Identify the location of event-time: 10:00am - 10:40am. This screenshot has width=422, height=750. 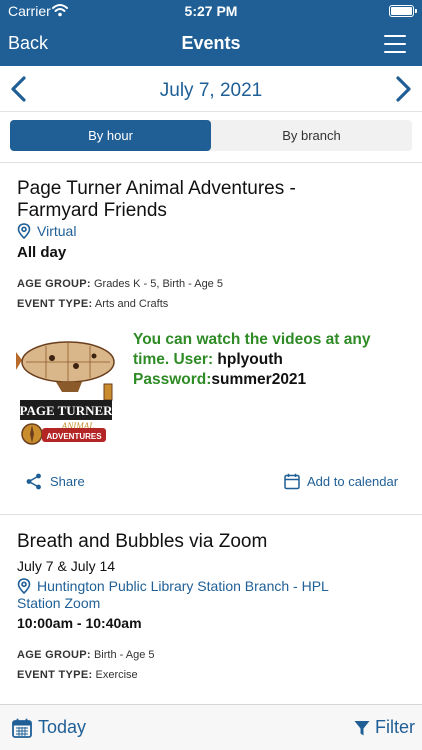
(79, 623).